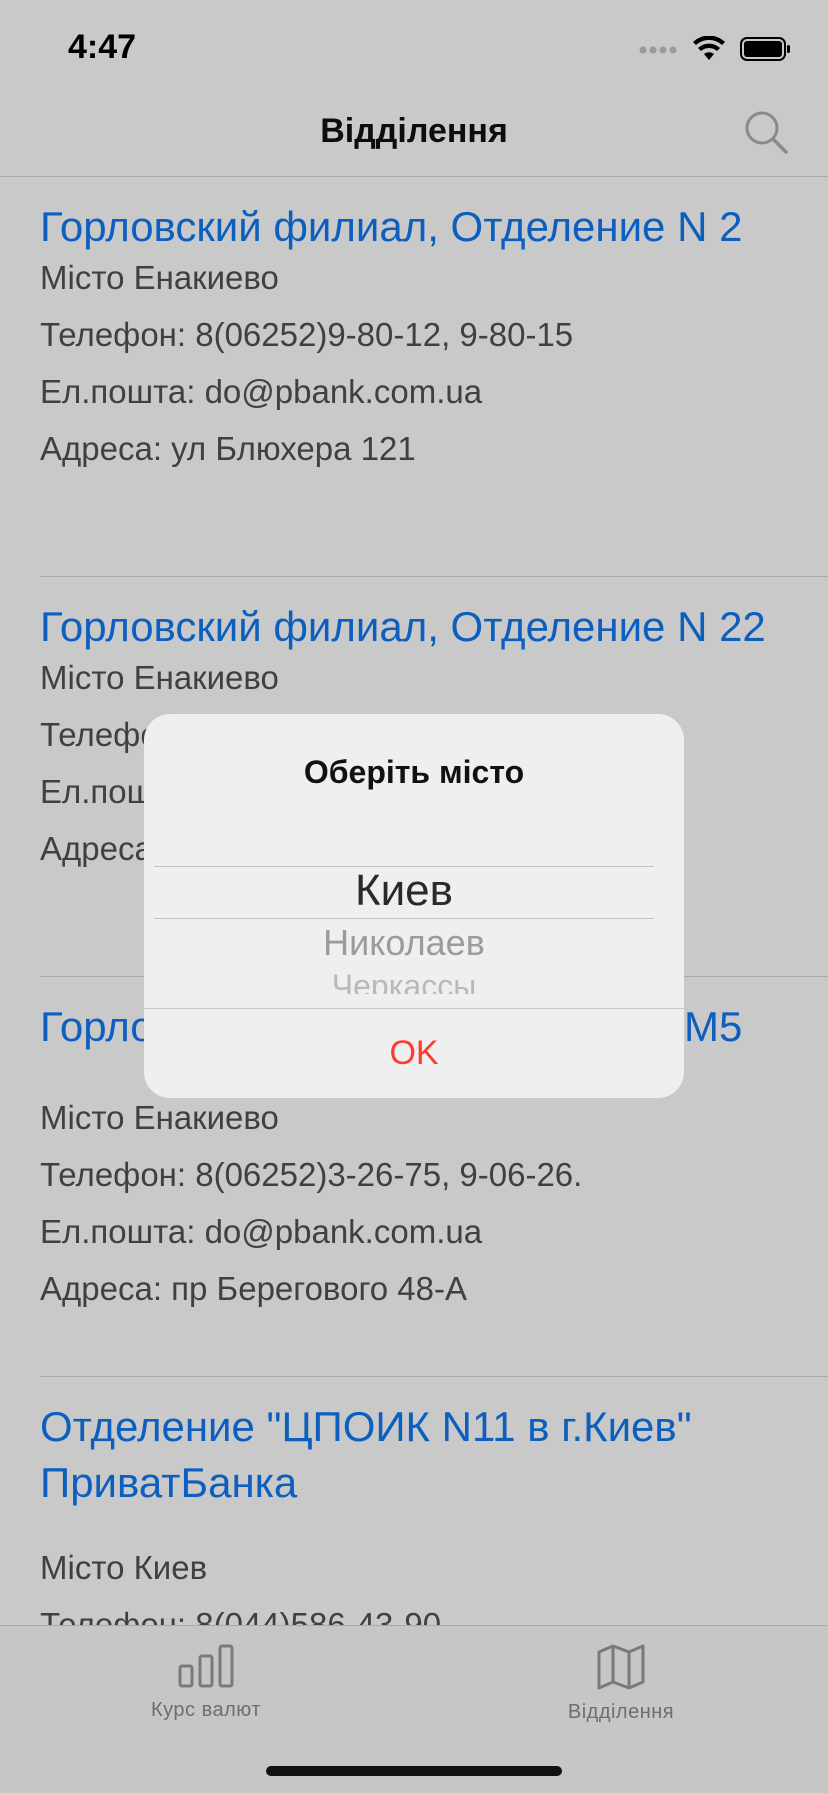  Describe the element at coordinates (206, 1710) in the screenshot. I see `tab-label: Курс валют` at that location.